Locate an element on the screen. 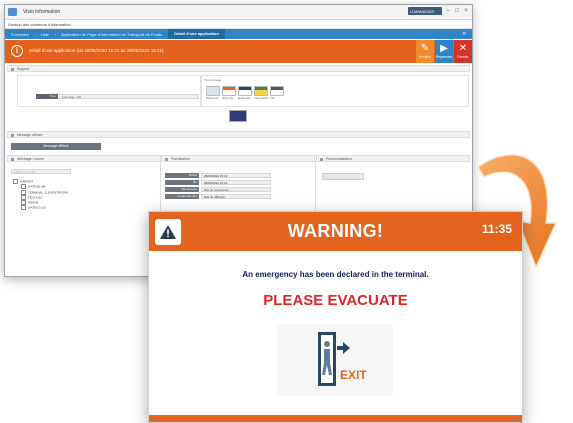 This screenshot has width=573, height=423. edit-button: ✎ Modifier is located at coordinates (425, 51).